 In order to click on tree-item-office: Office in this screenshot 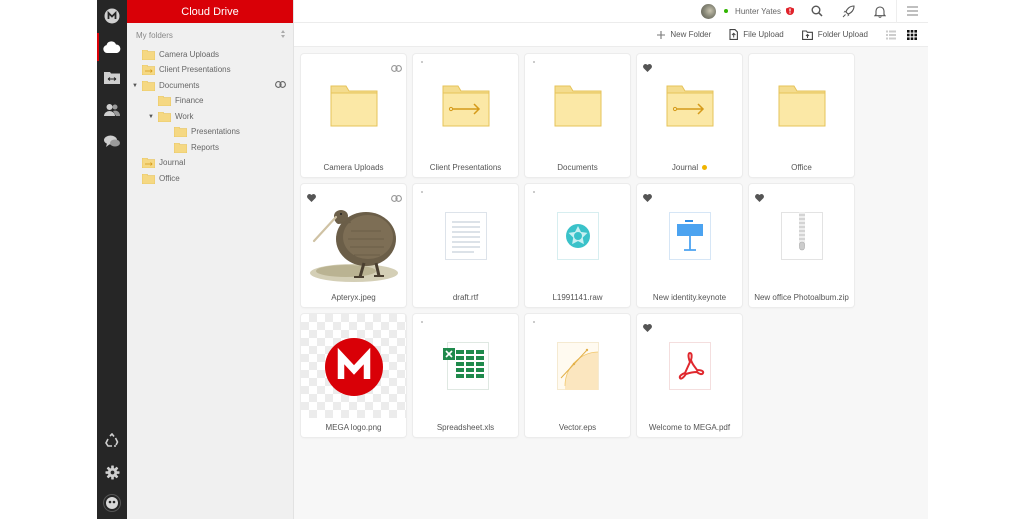, I will do `click(161, 178)`.